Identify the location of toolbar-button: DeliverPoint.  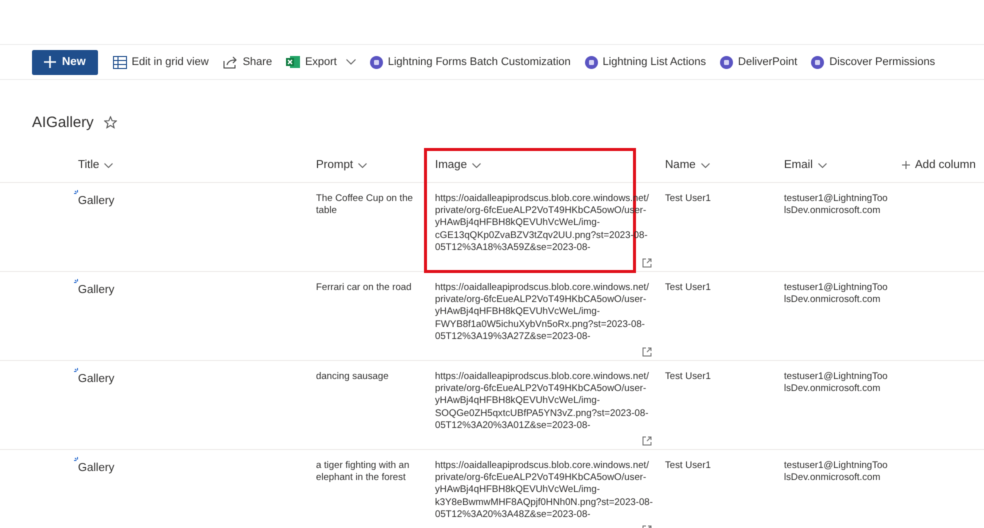
(758, 62).